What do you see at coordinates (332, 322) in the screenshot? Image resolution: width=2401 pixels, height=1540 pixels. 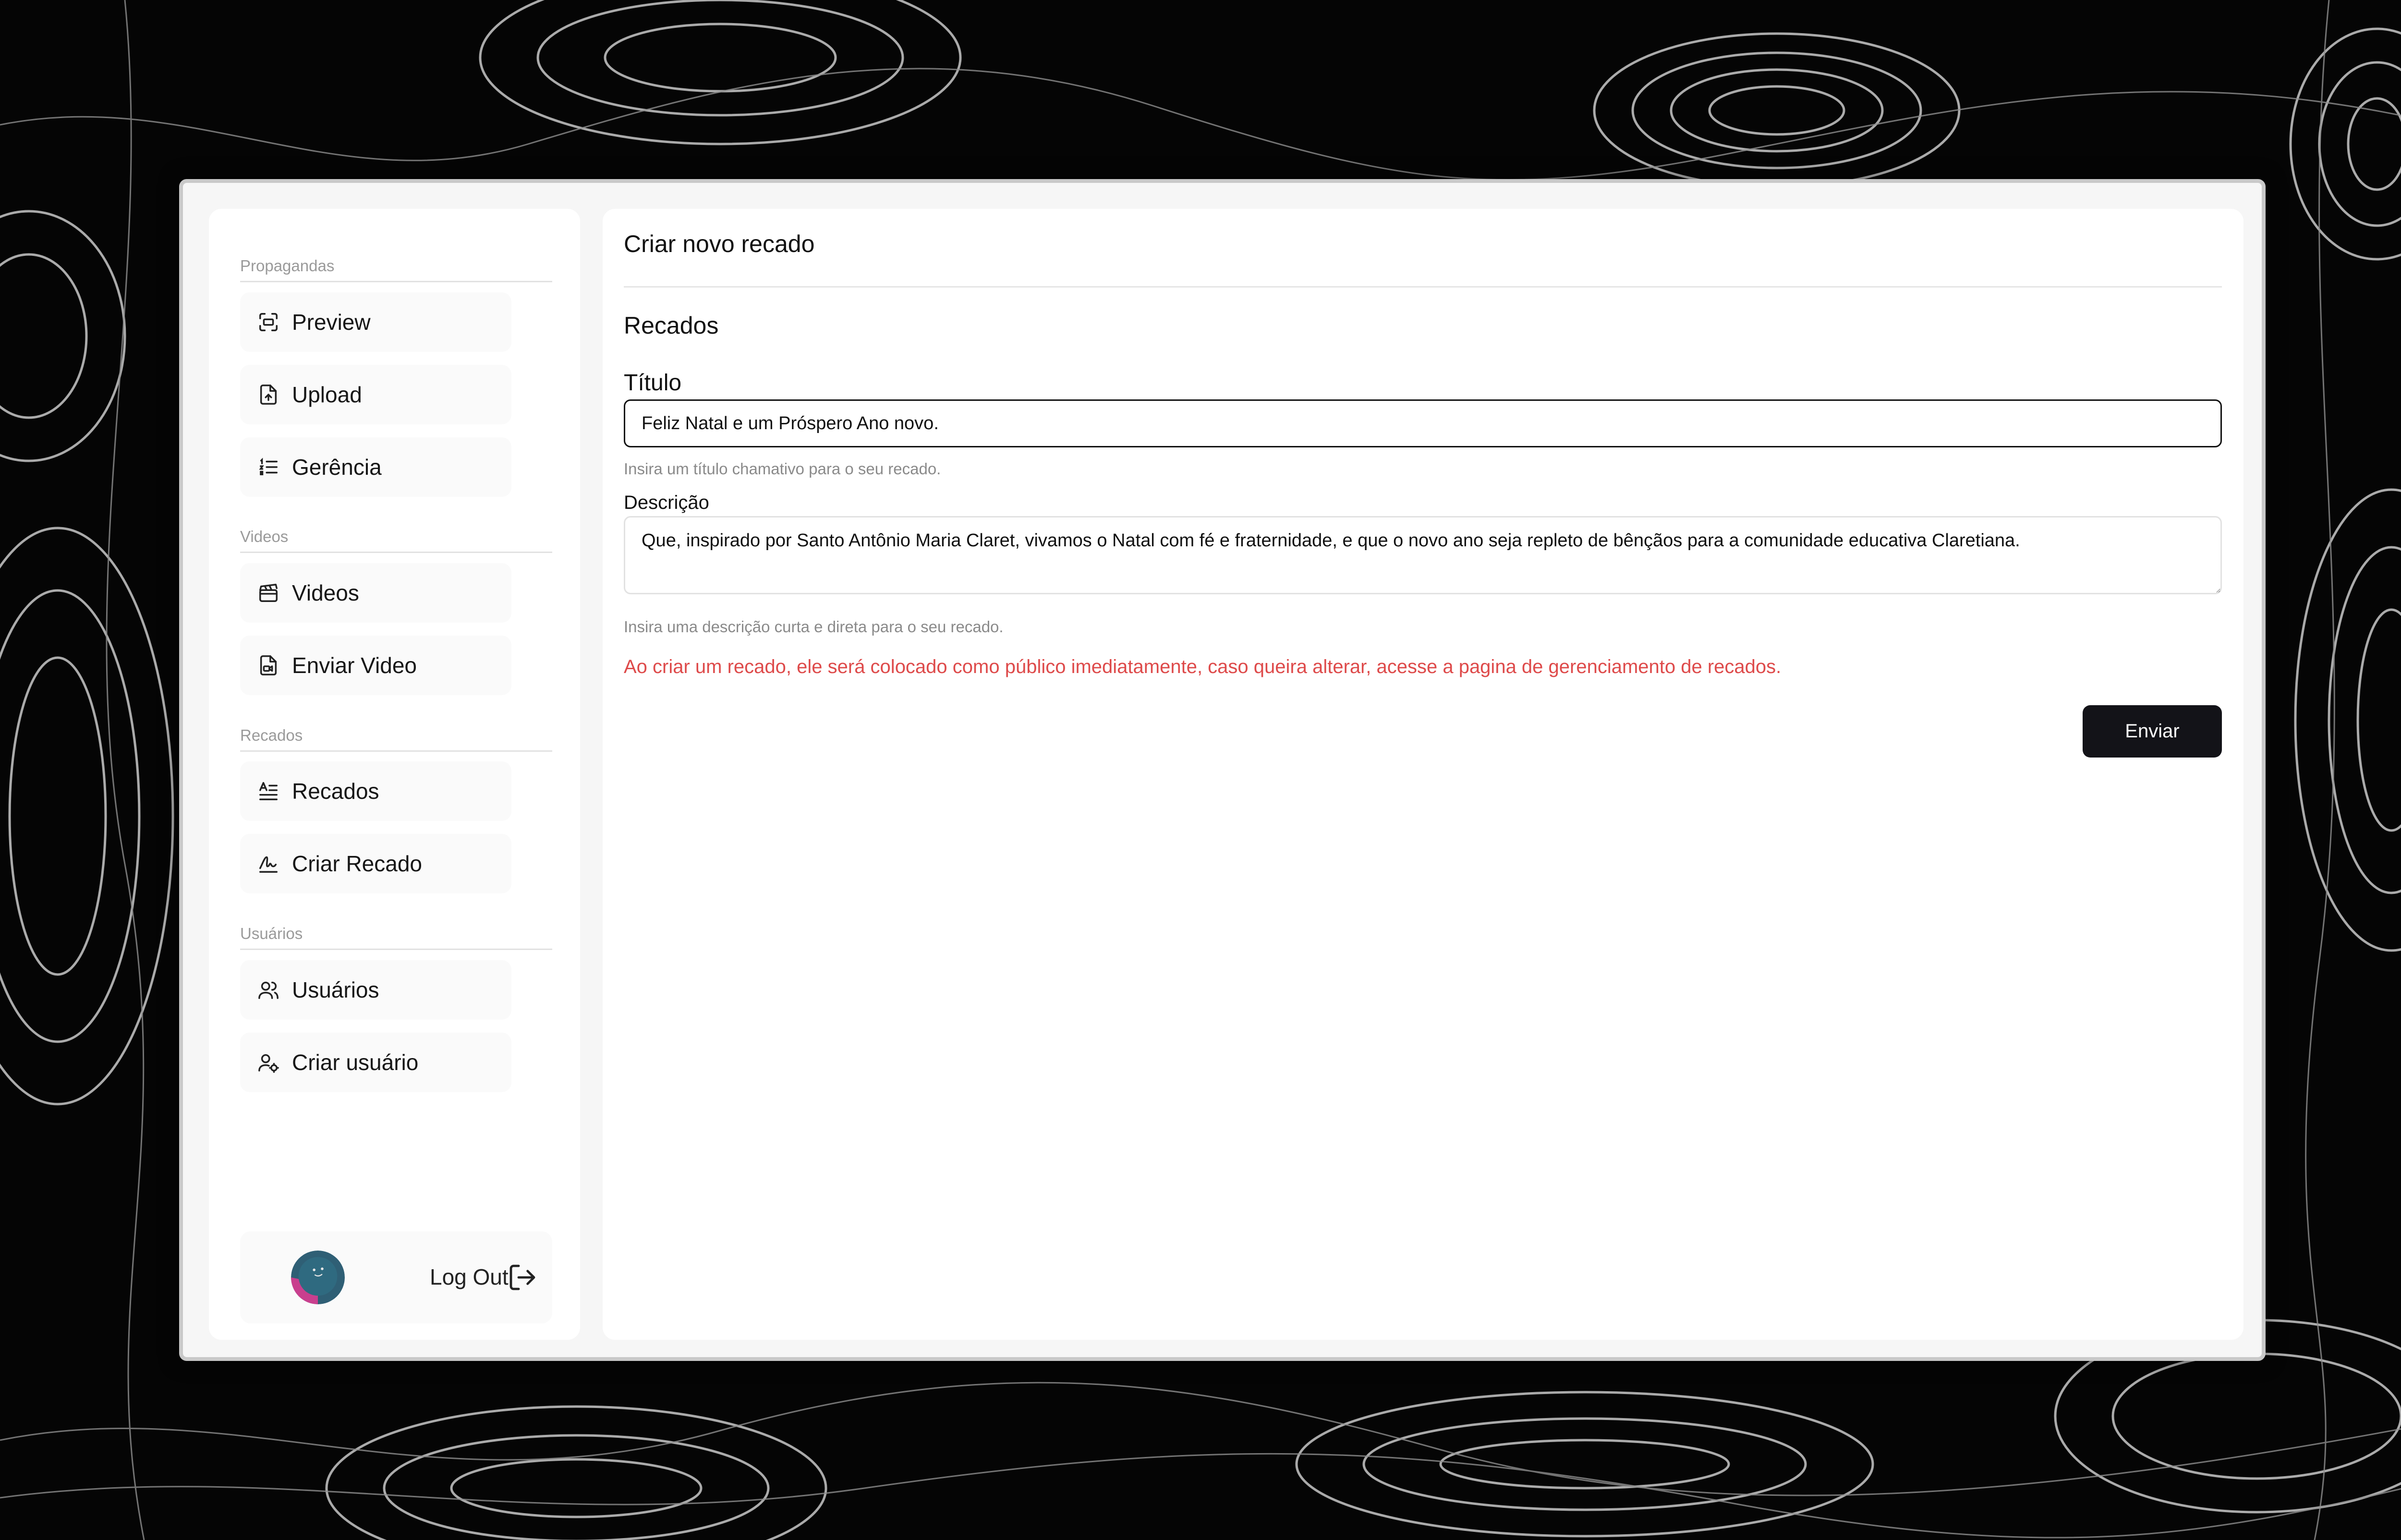 I see `sidebar-item-label: Preview` at bounding box center [332, 322].